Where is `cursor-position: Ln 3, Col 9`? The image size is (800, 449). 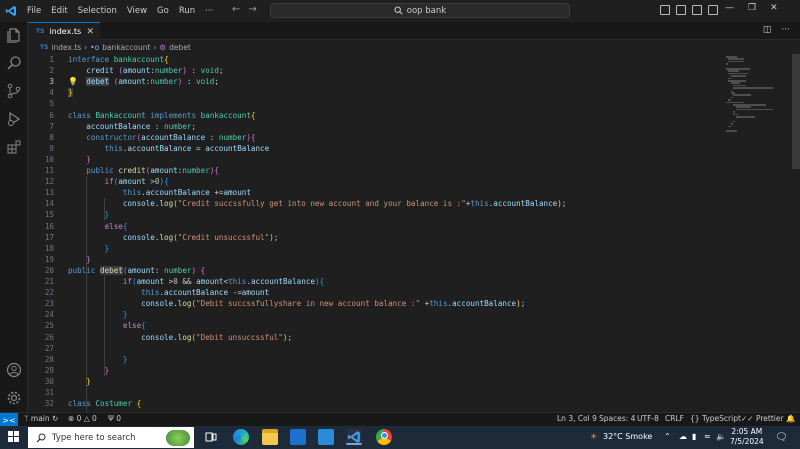
cursor-position: Ln 3, Col 9 is located at coordinates (577, 418).